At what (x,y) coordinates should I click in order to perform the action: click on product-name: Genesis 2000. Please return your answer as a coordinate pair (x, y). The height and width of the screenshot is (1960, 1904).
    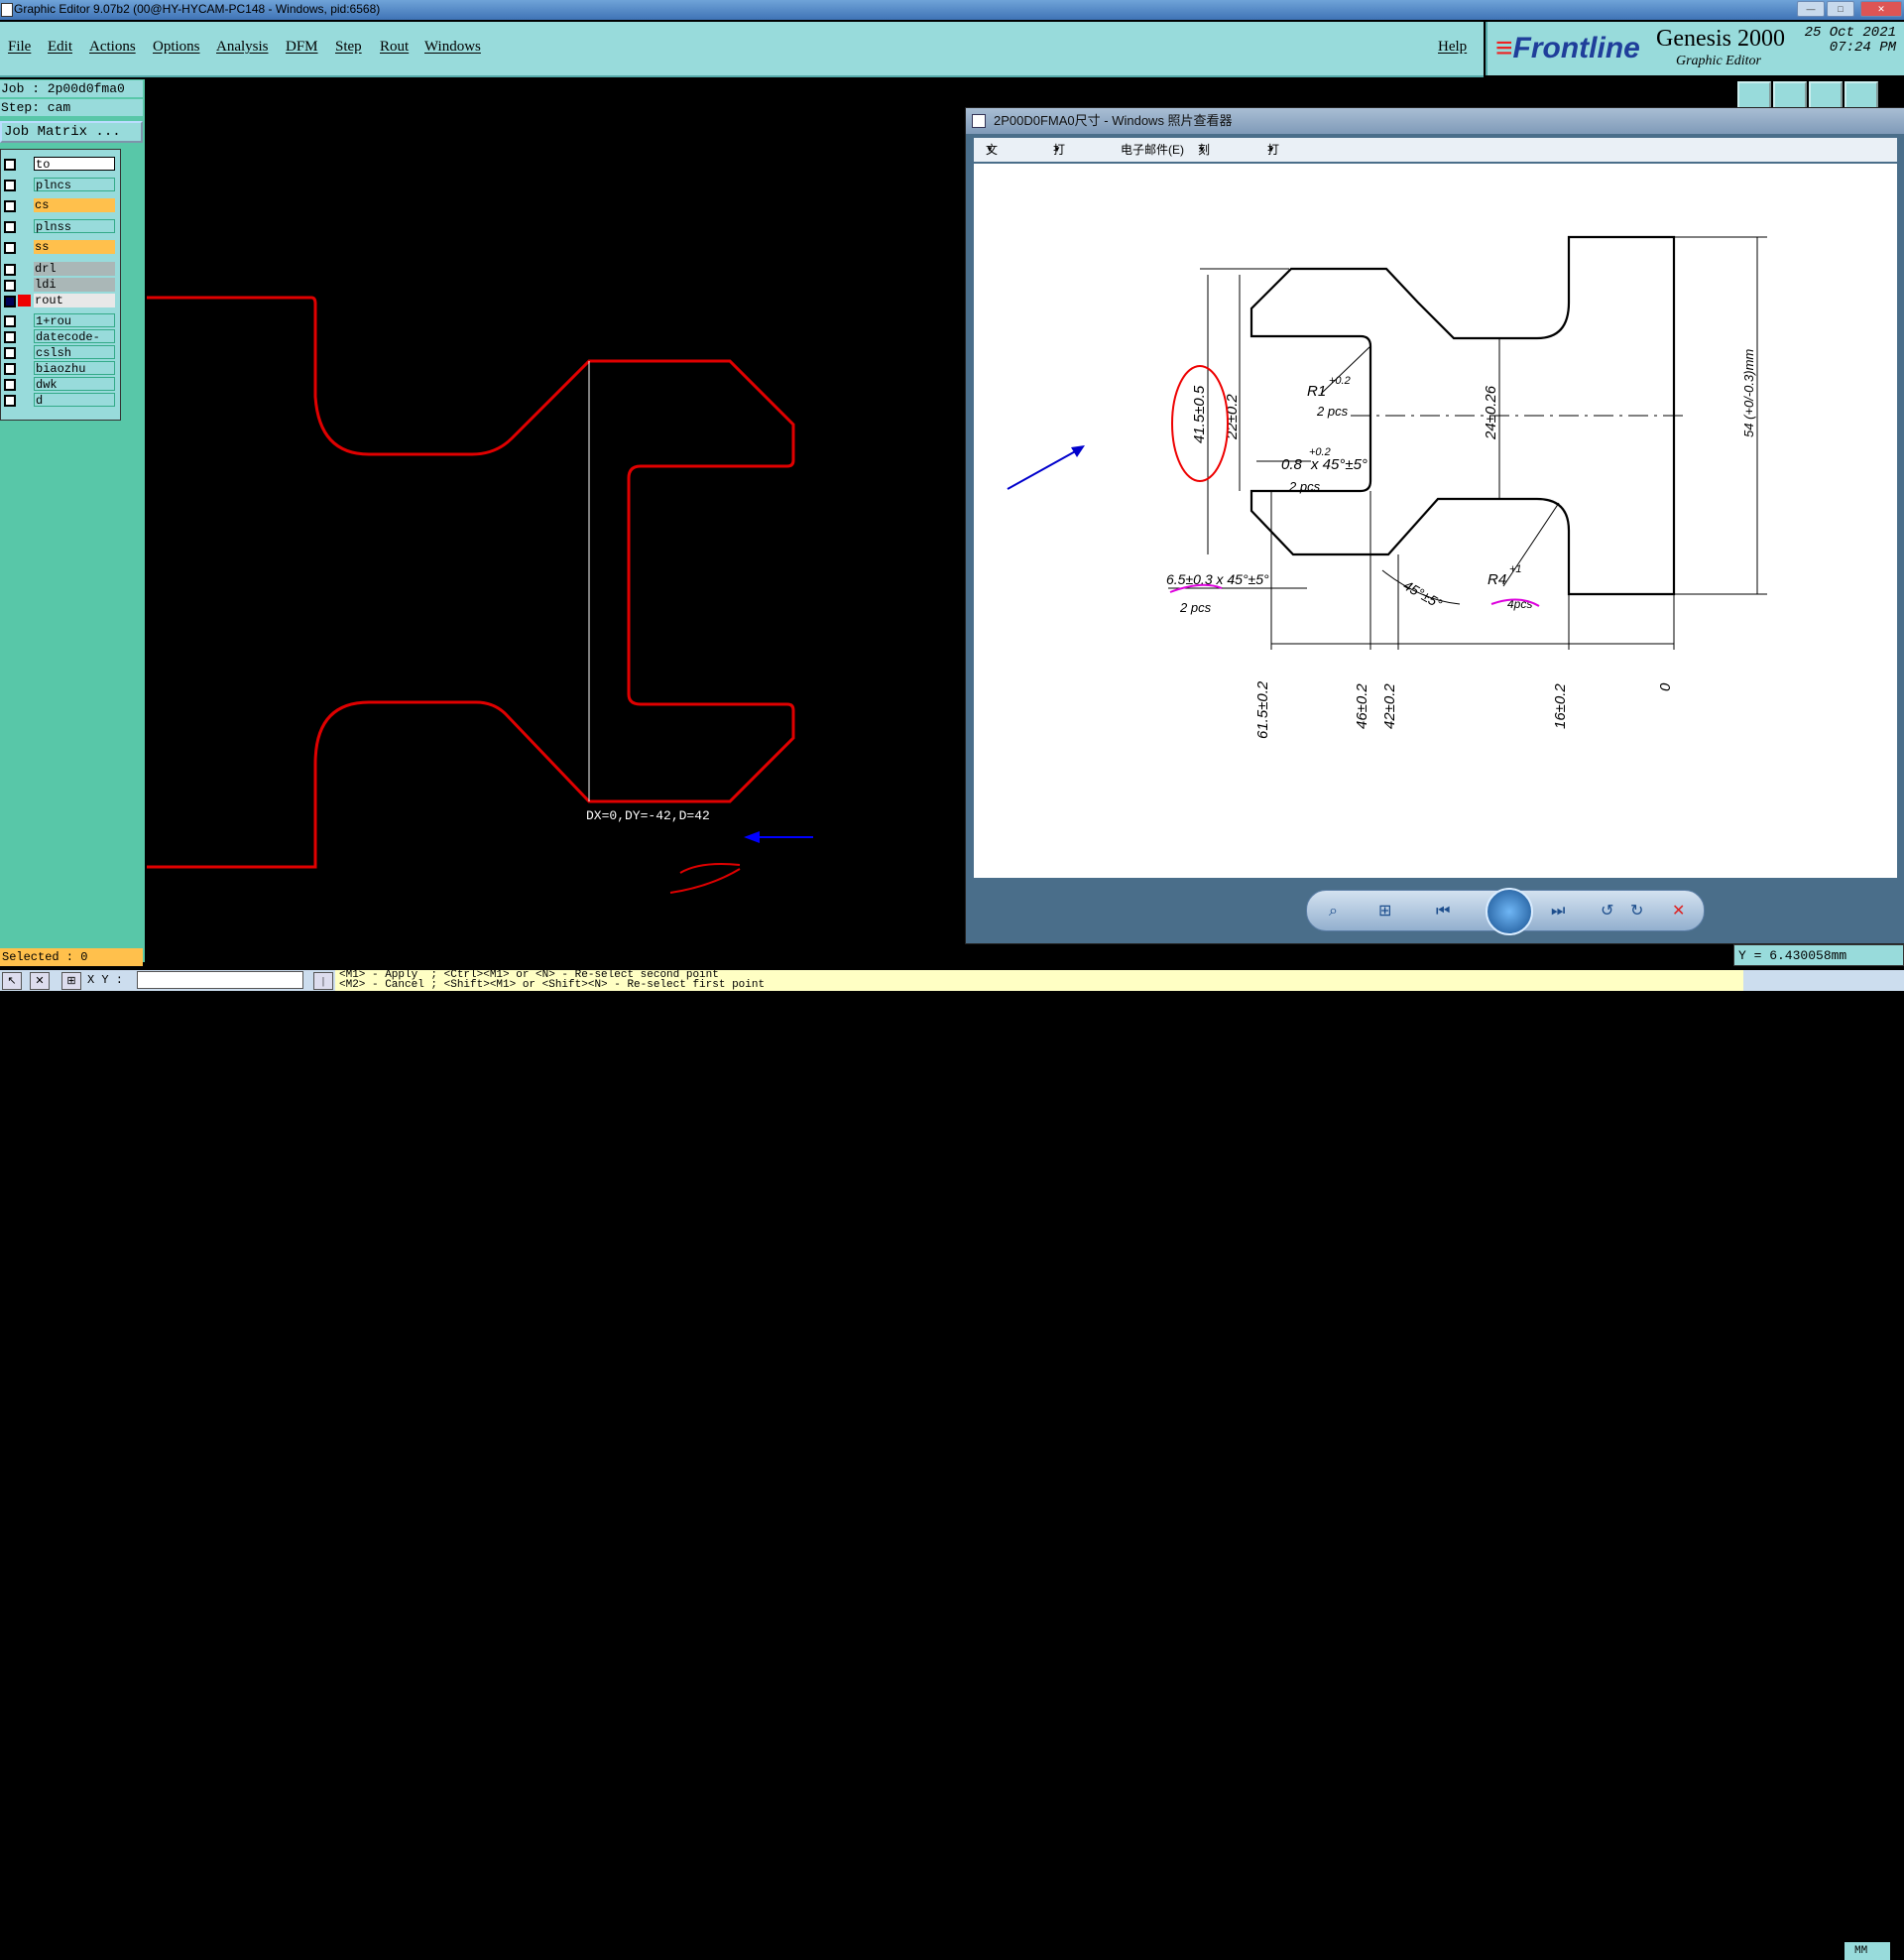
    Looking at the image, I should click on (1720, 39).